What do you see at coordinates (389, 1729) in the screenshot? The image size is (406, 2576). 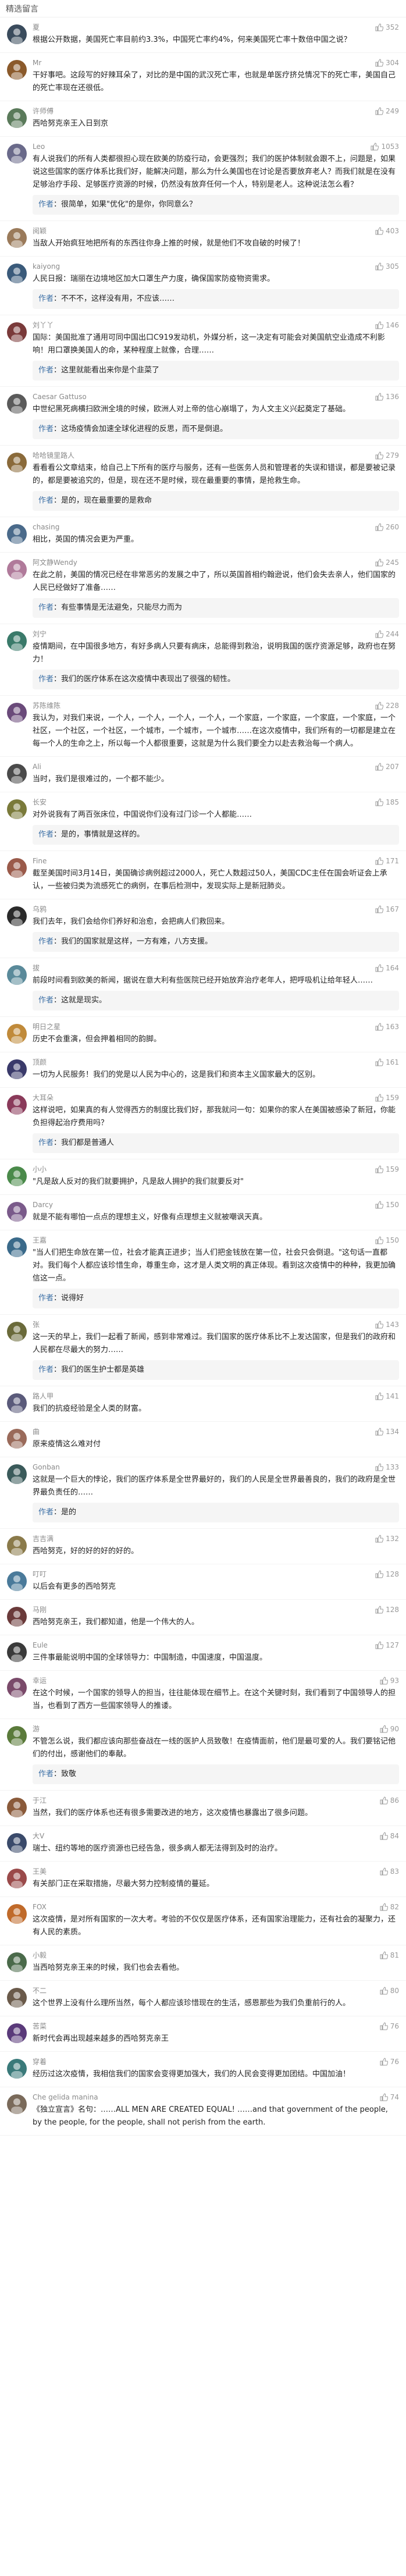 I see `like-button: 90` at bounding box center [389, 1729].